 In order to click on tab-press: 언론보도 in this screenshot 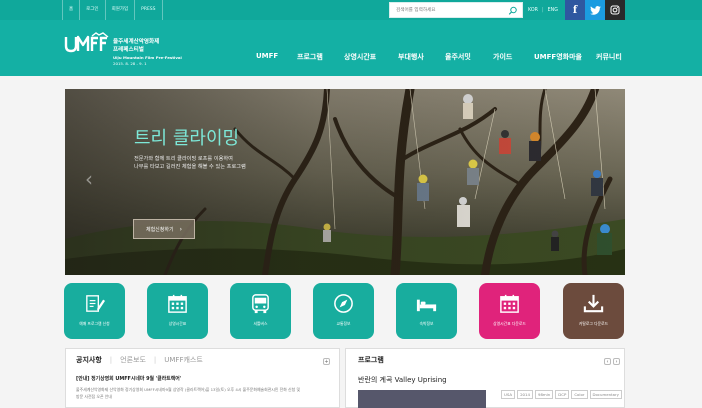, I will do `click(133, 360)`.